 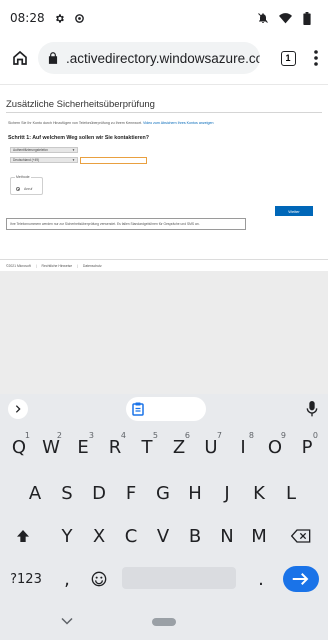 I want to click on key-hint: 6, so click(x=187, y=435).